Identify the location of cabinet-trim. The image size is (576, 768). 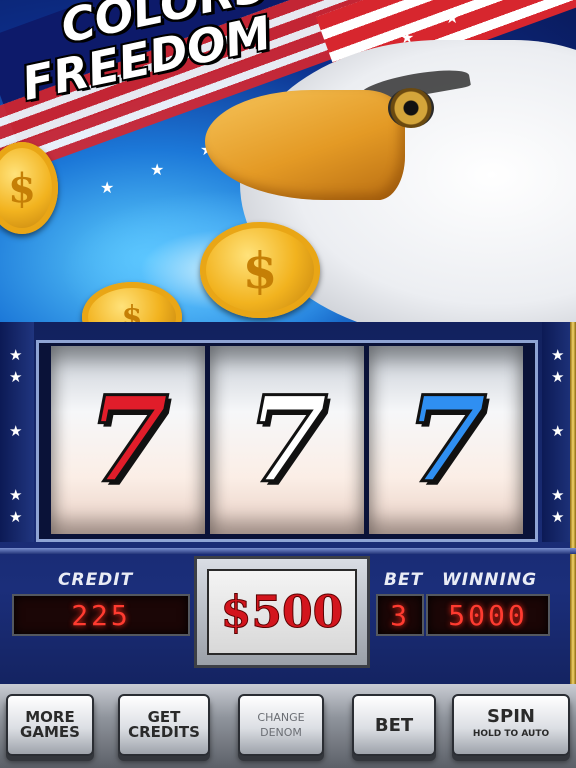
(288, 551).